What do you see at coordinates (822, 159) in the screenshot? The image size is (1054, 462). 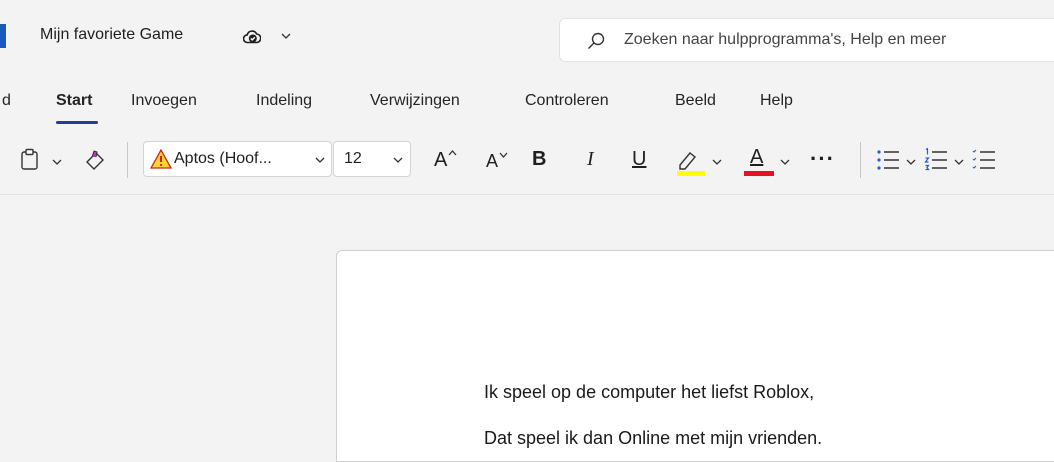 I see `more-options-button: ···` at bounding box center [822, 159].